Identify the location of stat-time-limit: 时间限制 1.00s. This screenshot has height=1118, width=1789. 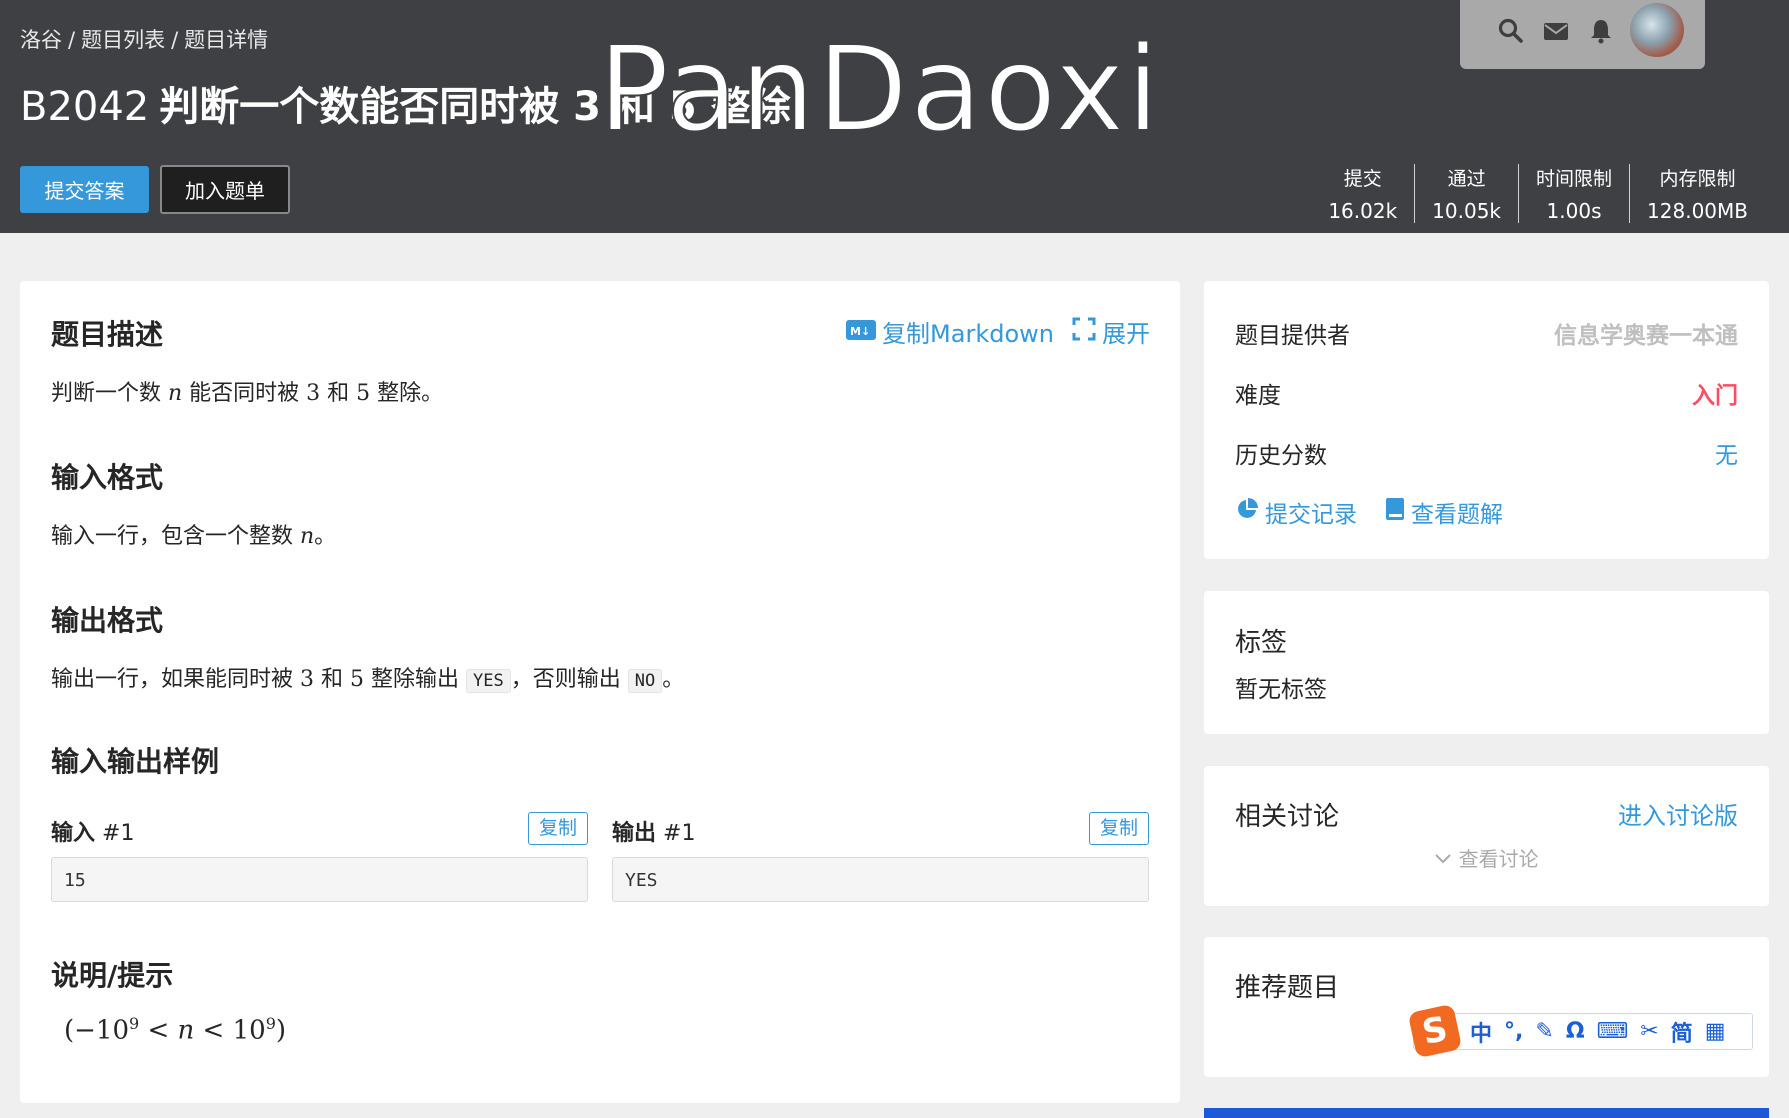
(1573, 193).